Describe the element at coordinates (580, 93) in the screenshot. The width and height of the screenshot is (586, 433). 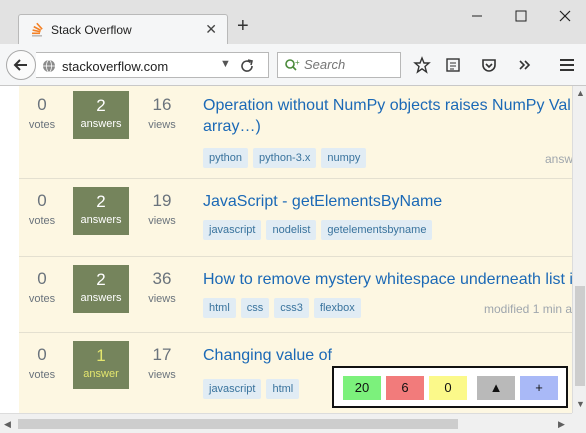
I see `scroll-up-icon: ▲` at that location.